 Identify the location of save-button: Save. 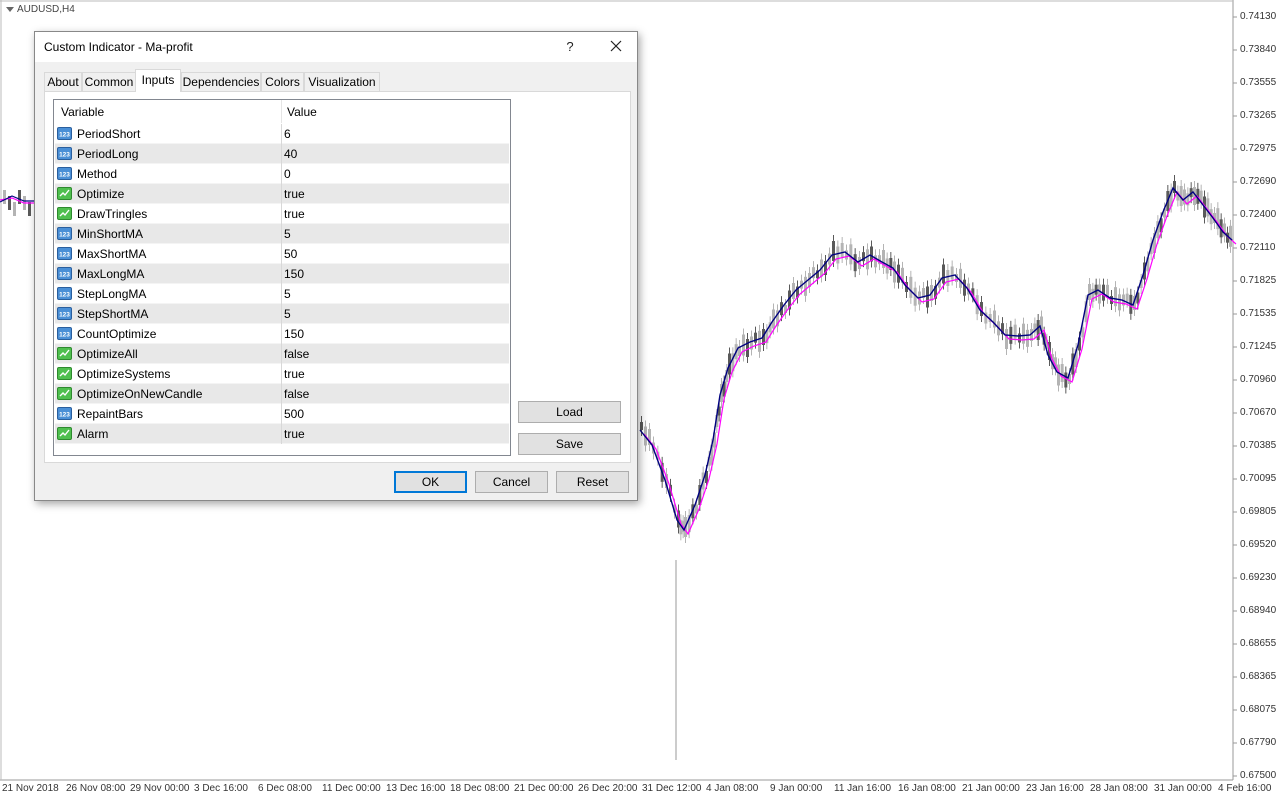
(569, 444).